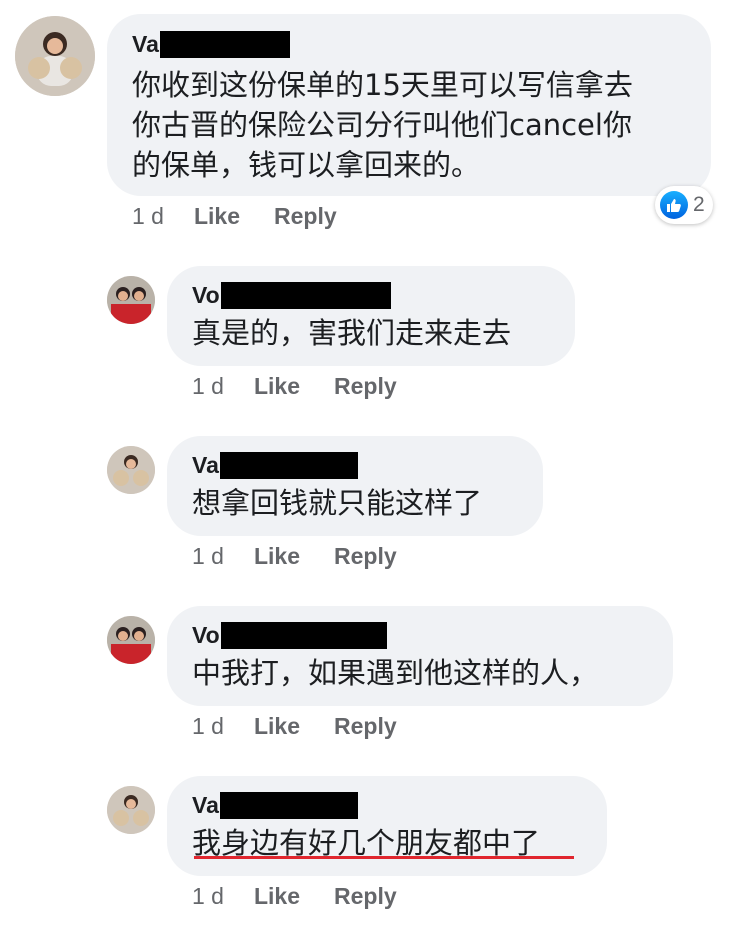 The width and height of the screenshot is (741, 929). Describe the element at coordinates (337, 503) in the screenshot. I see `comment-text: 想拿回钱就只能这样了` at that location.